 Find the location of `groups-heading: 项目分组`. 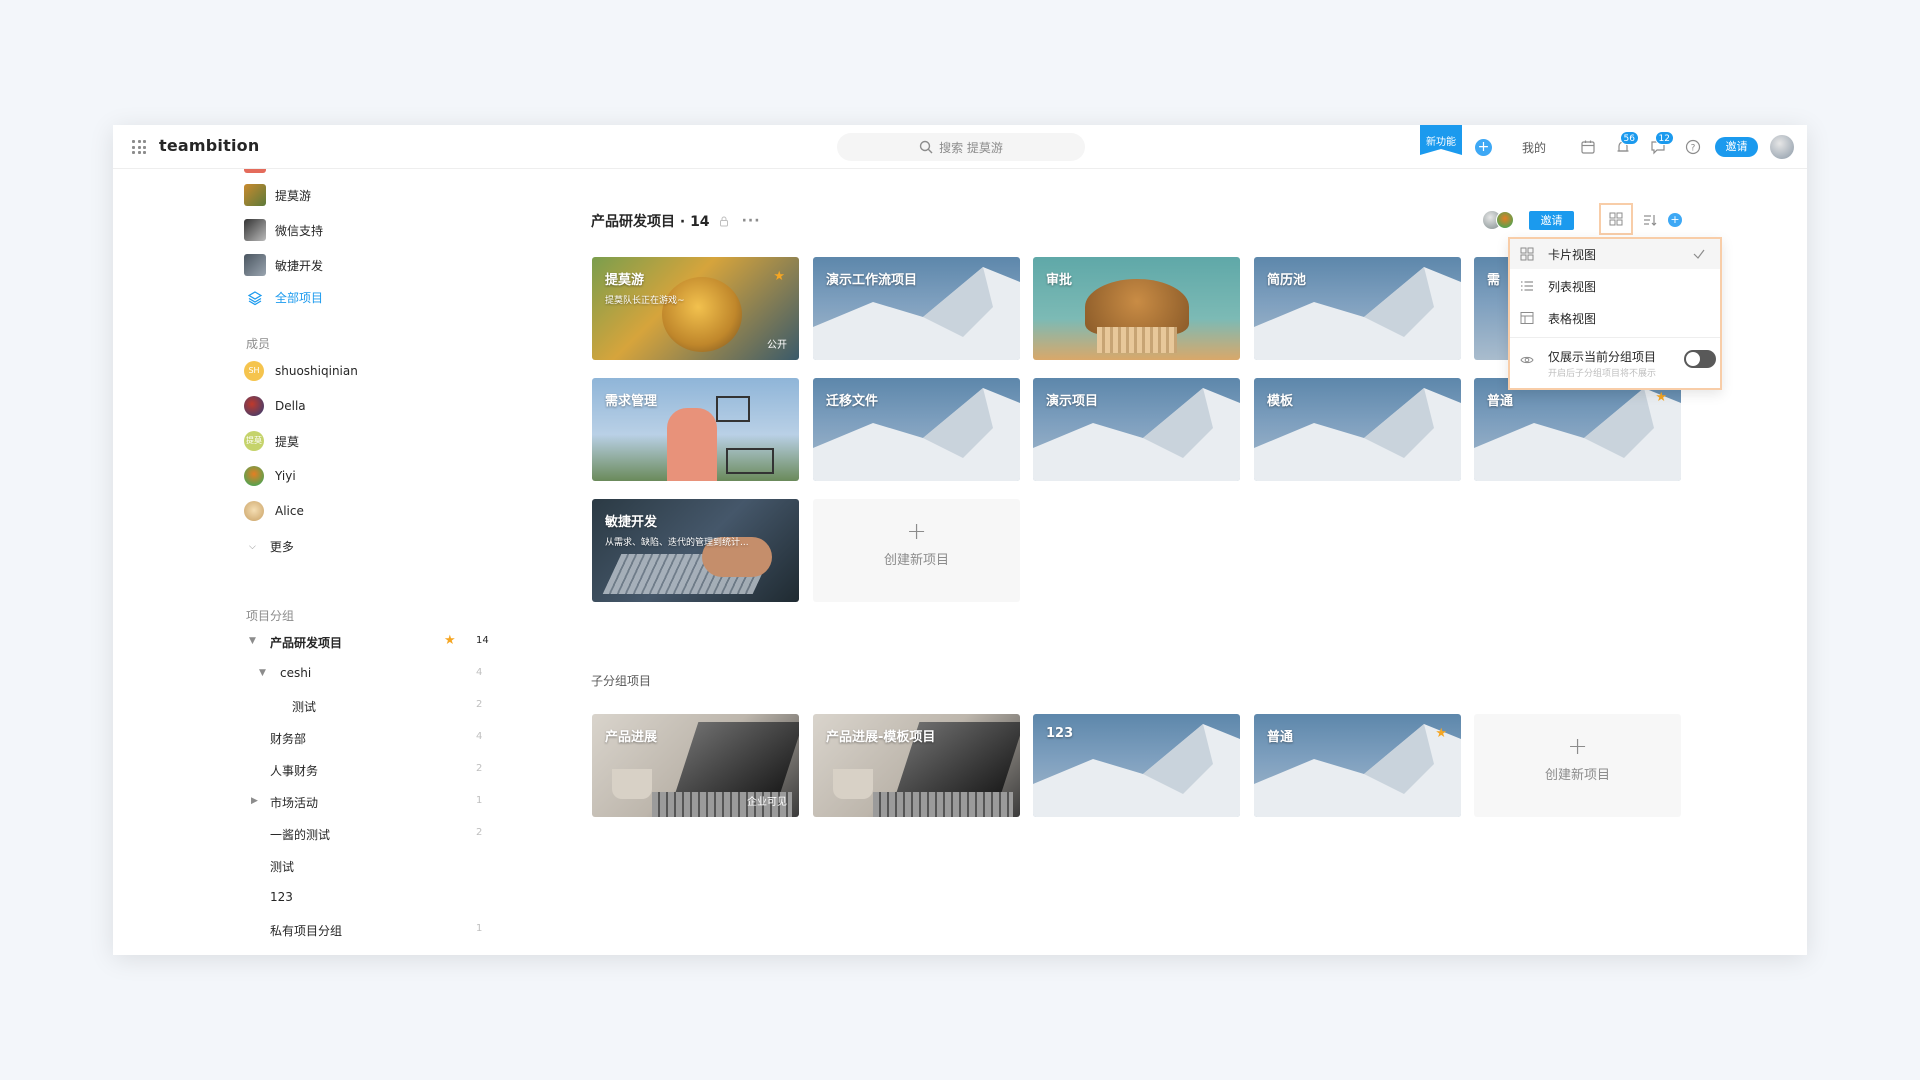

groups-heading: 项目分组 is located at coordinates (270, 616).